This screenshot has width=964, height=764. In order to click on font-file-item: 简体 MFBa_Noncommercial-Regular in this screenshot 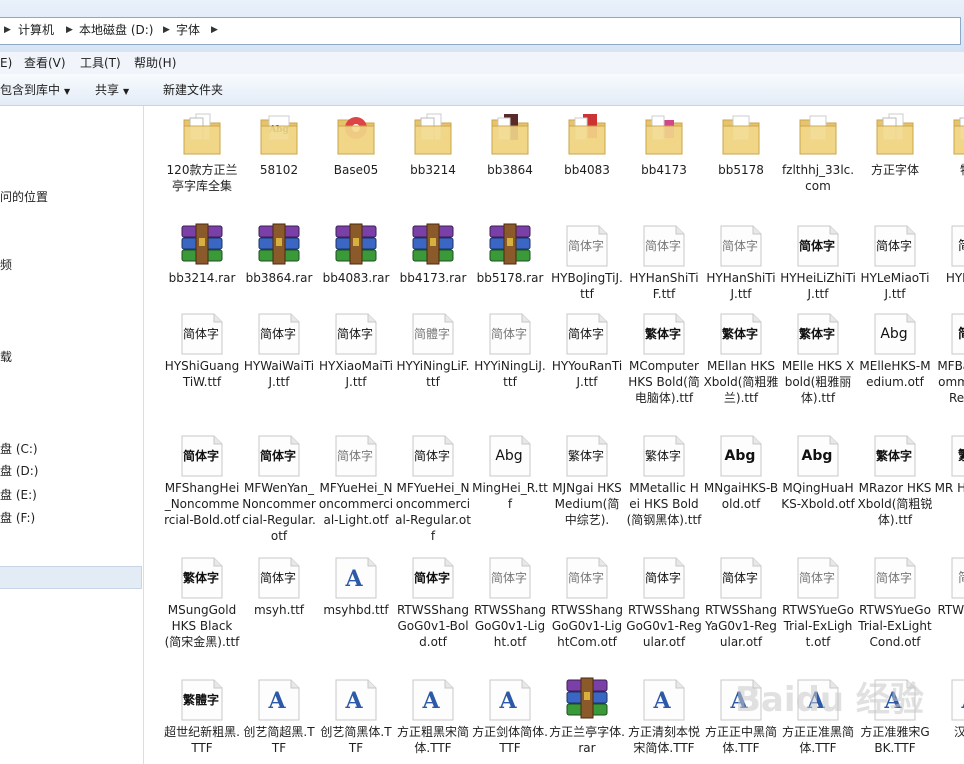, I will do `click(949, 363)`.